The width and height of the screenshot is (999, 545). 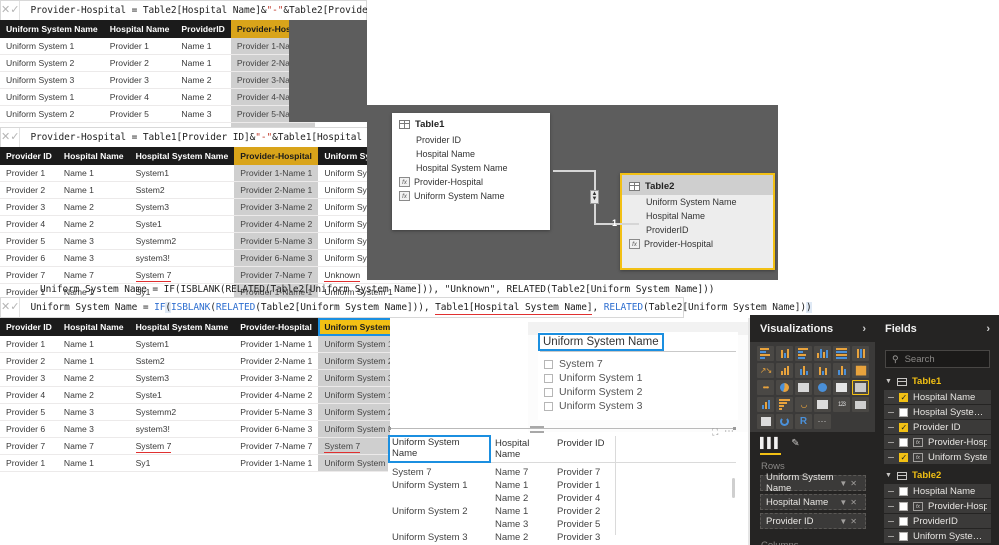 I want to click on pie-chart-icon, so click(x=784, y=387).